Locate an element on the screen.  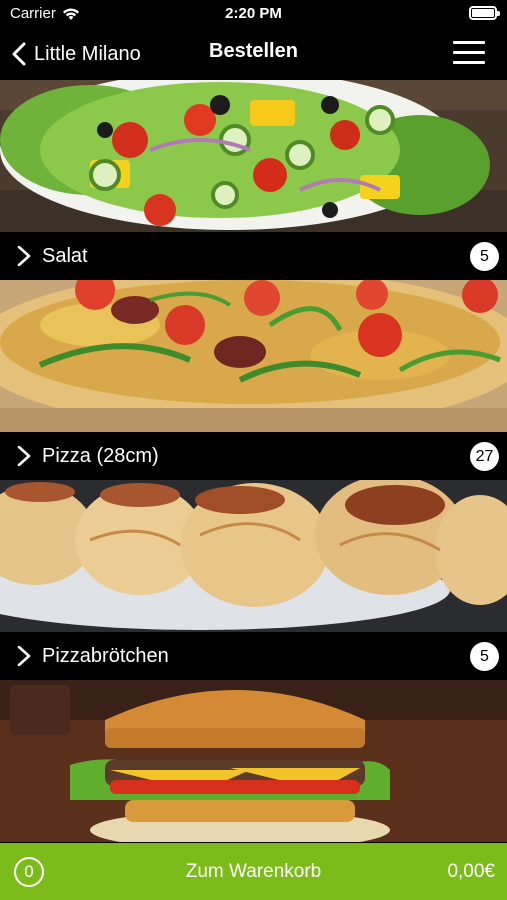
category-bar: Pizzabrötchen 5 is located at coordinates (253, 656).